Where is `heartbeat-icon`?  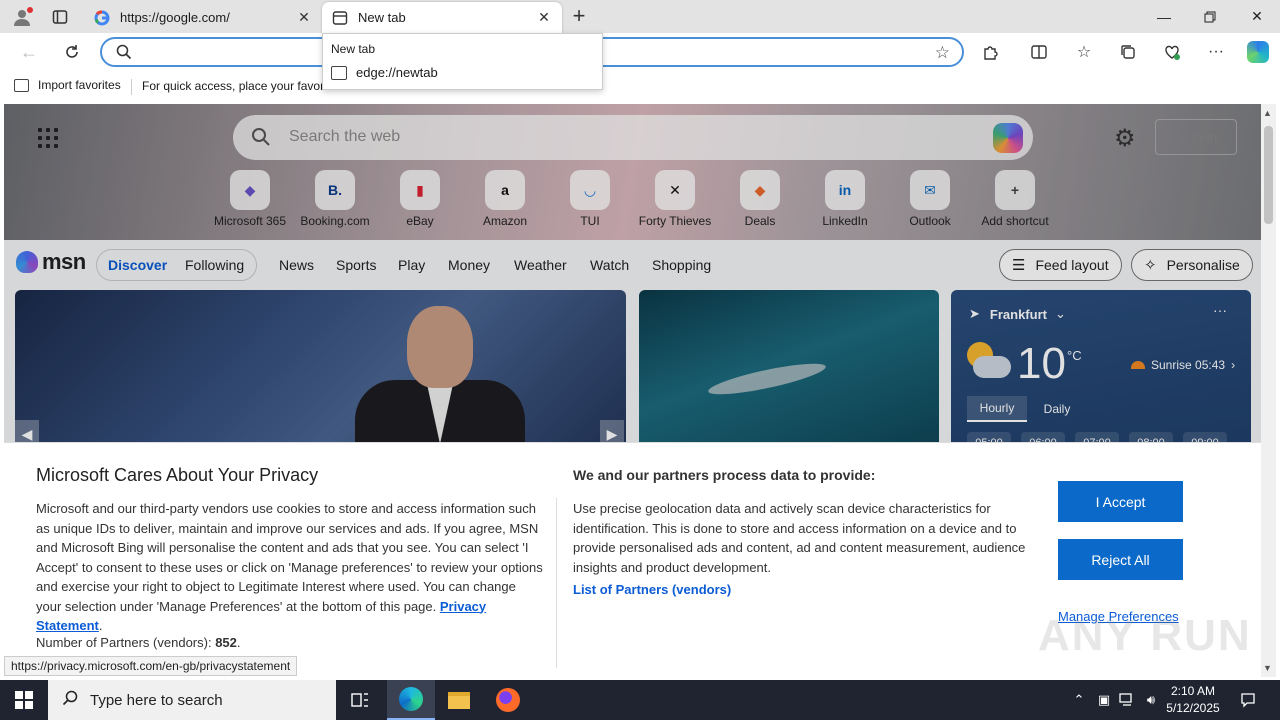 heartbeat-icon is located at coordinates (1172, 52).